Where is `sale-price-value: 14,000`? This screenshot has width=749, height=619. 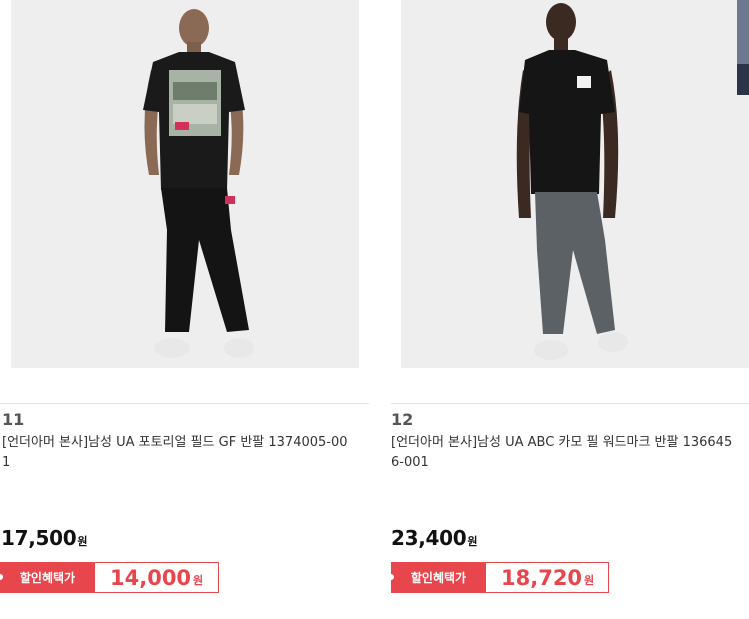 sale-price-value: 14,000 is located at coordinates (151, 577).